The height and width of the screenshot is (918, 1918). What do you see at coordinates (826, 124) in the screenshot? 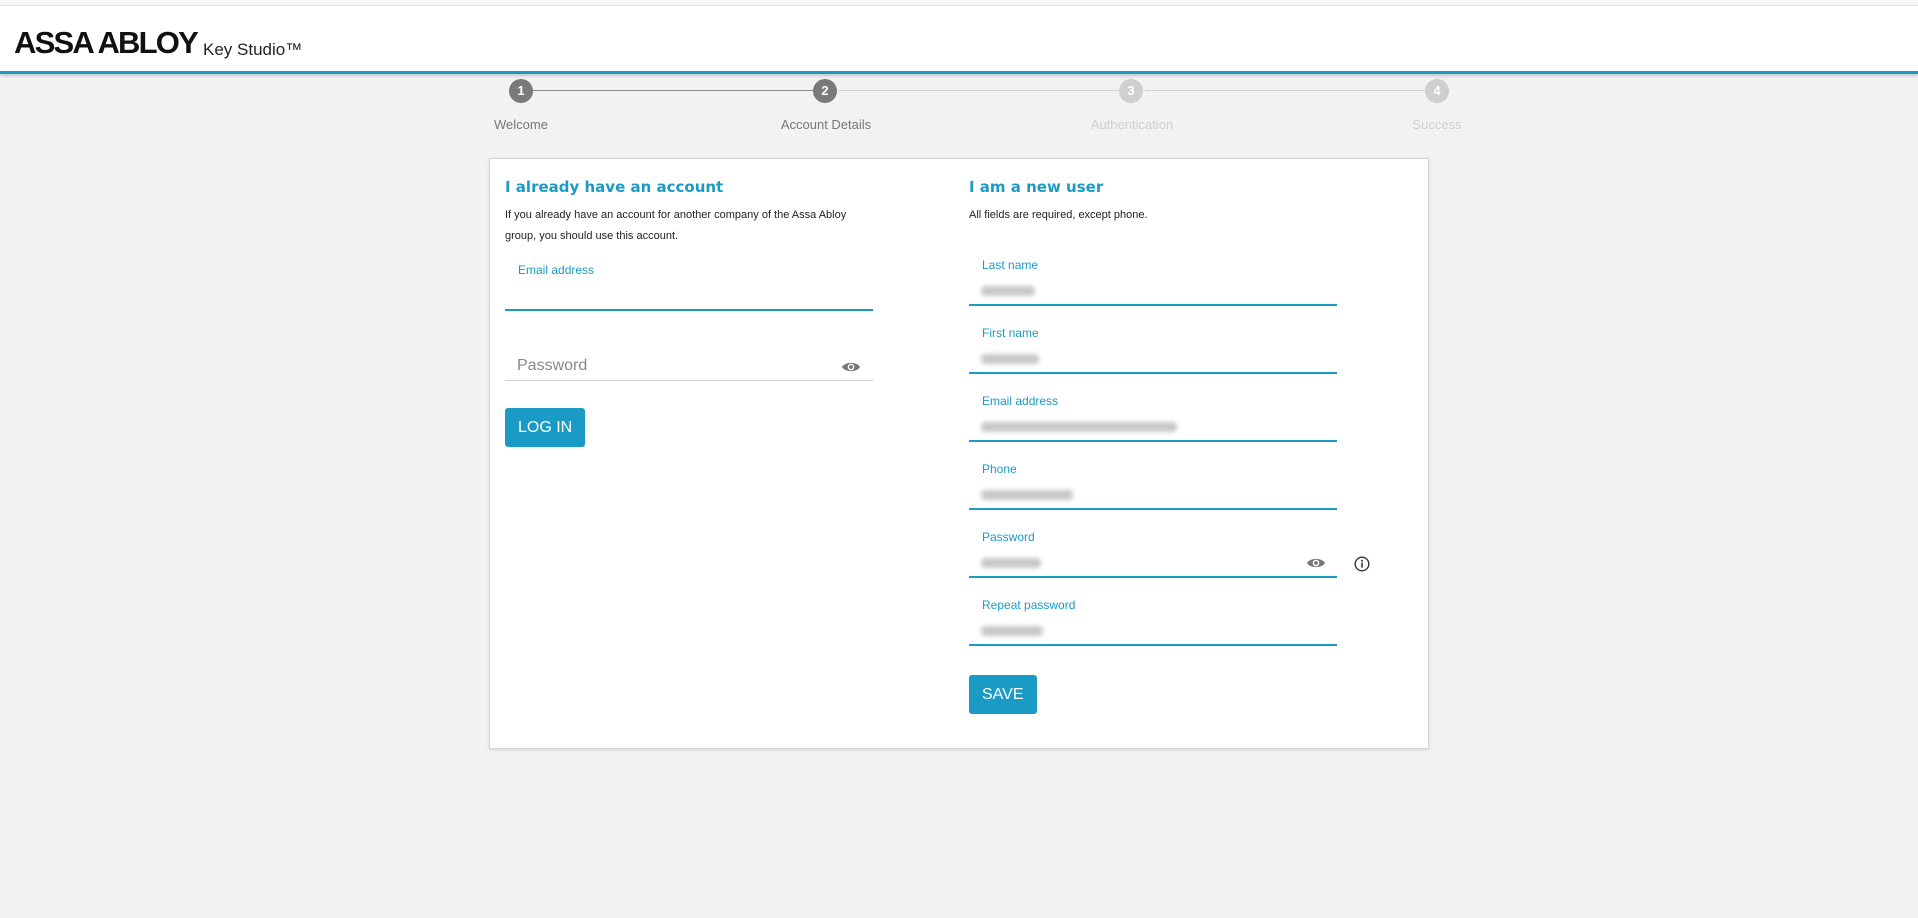
I see `step-2-label: Account Details` at bounding box center [826, 124].